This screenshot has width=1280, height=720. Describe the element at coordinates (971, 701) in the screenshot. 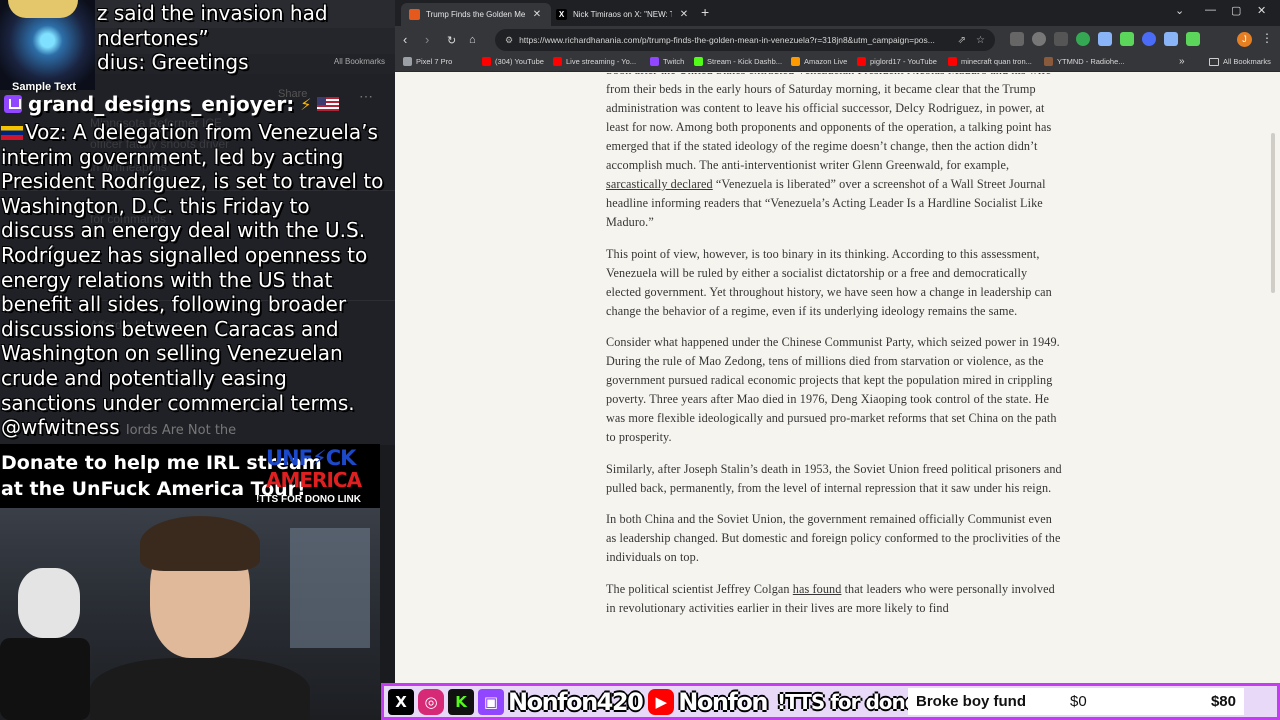

I see `goal-label: Broke boy fund` at that location.